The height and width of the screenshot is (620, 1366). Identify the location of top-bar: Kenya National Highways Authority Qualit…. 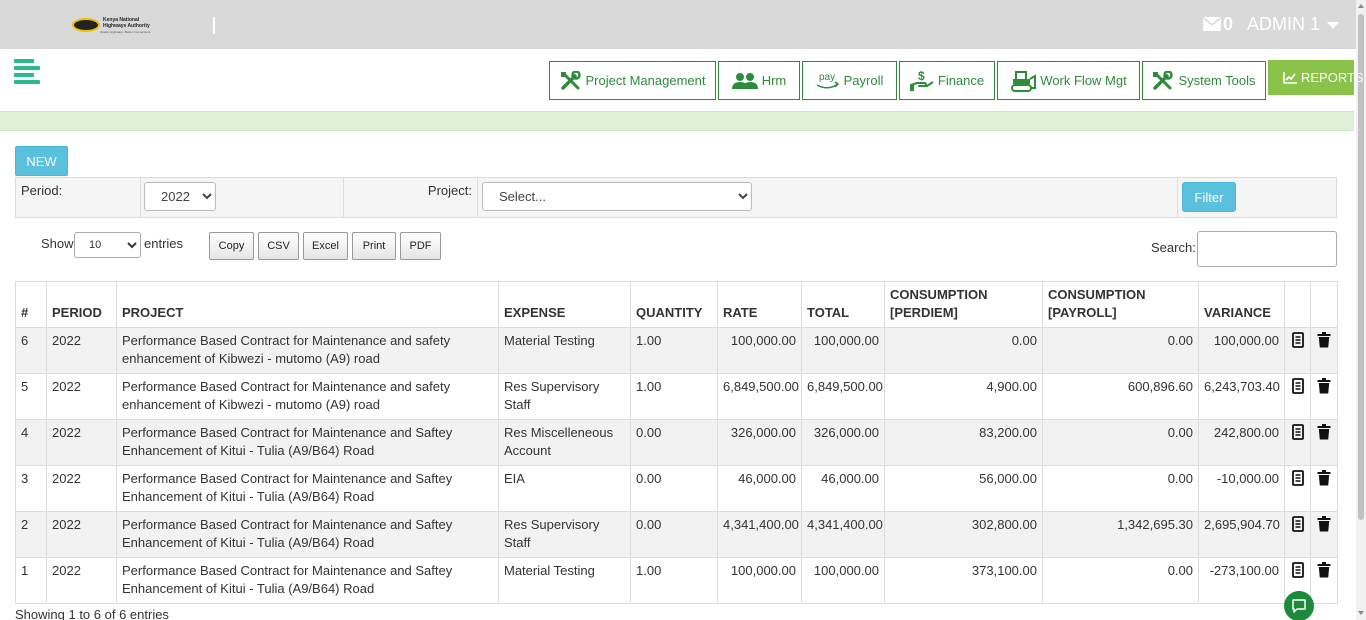
(678, 24).